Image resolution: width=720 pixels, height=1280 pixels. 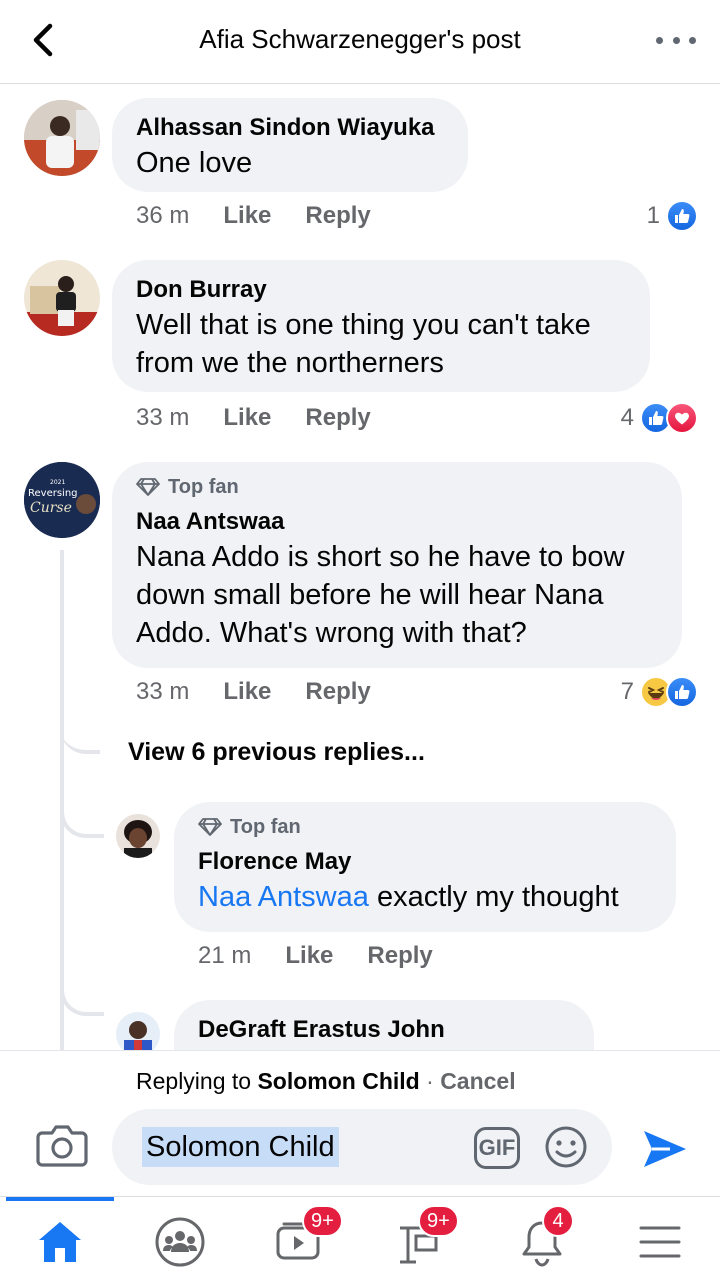 What do you see at coordinates (497, 1148) in the screenshot?
I see `gif-button: GIF` at bounding box center [497, 1148].